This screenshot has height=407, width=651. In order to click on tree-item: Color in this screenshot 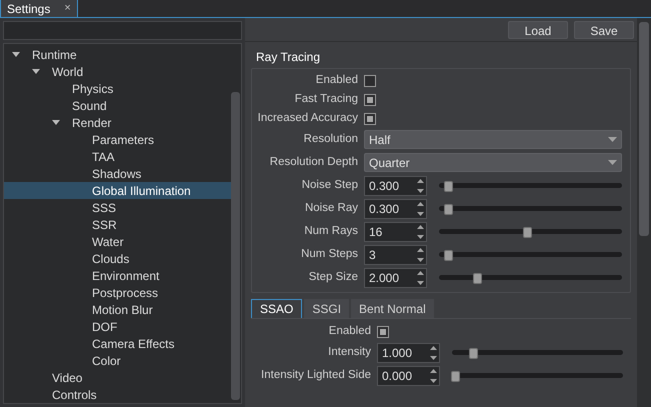, I will do `click(117, 360)`.